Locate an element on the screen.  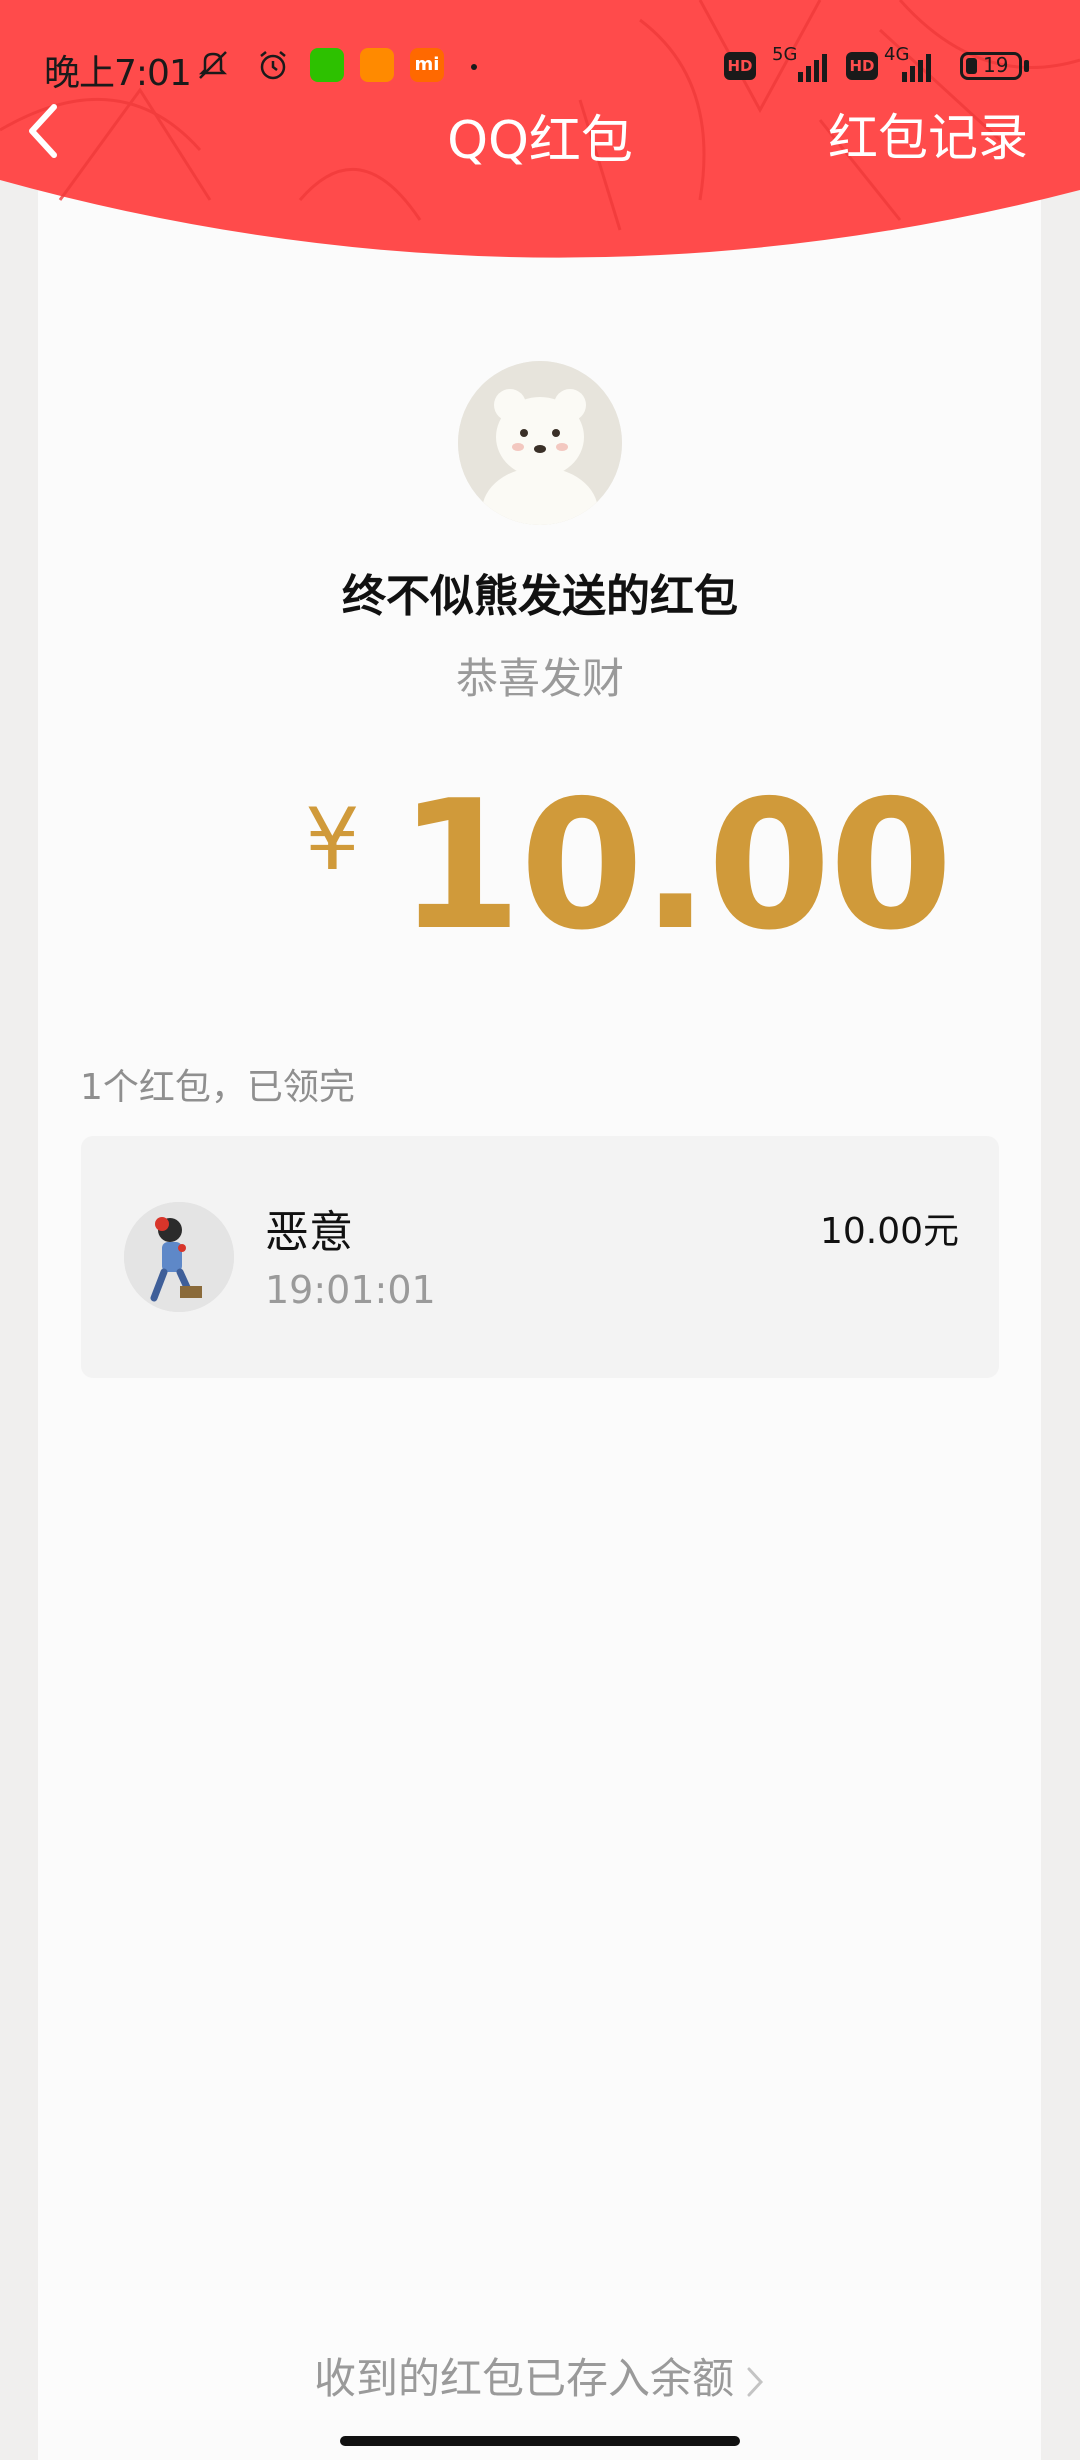
hd-badge-1: HD is located at coordinates (740, 66).